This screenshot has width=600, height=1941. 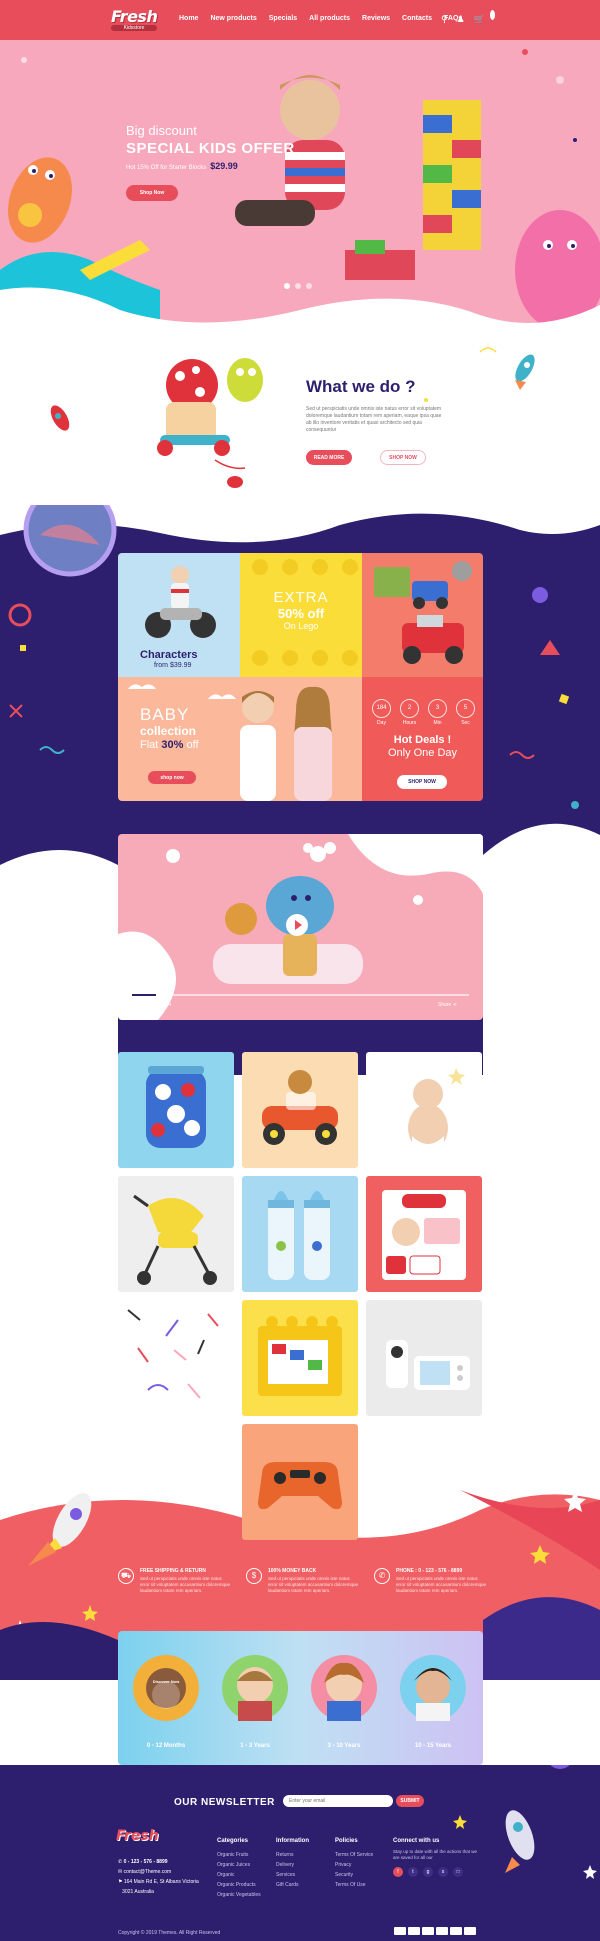 I want to click on baby-collection-card: BABY collection Flat 30% off shop now, so click(x=240, y=739).